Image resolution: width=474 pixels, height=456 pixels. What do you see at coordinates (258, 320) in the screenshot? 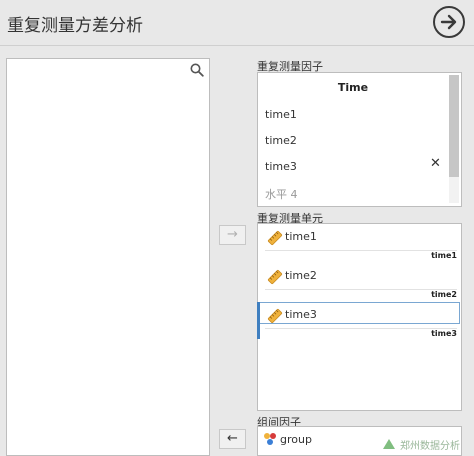
I see `selection-indicator` at bounding box center [258, 320].